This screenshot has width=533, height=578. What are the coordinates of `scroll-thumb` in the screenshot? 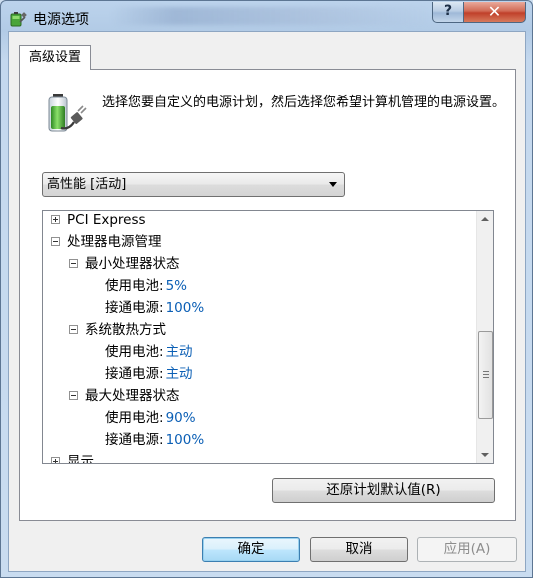 It's located at (485, 375).